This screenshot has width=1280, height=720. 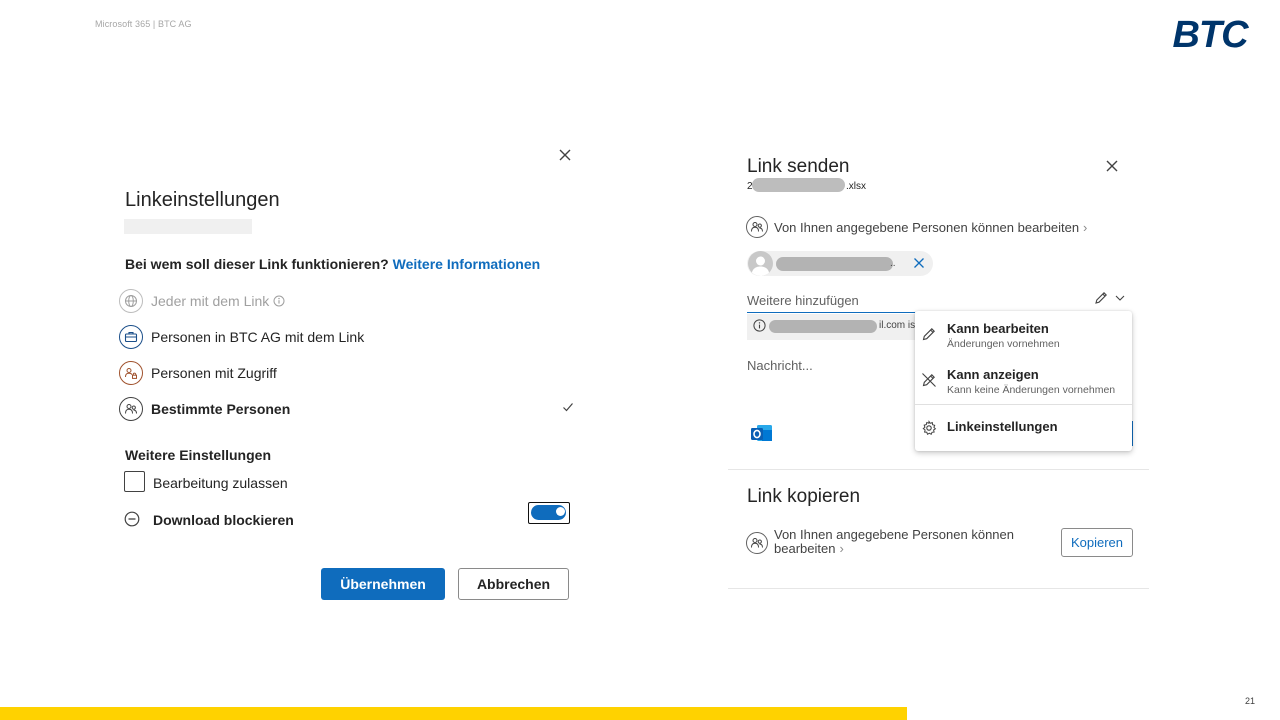 I want to click on more-settings-heading: Weitere Einstellungen, so click(x=198, y=455).